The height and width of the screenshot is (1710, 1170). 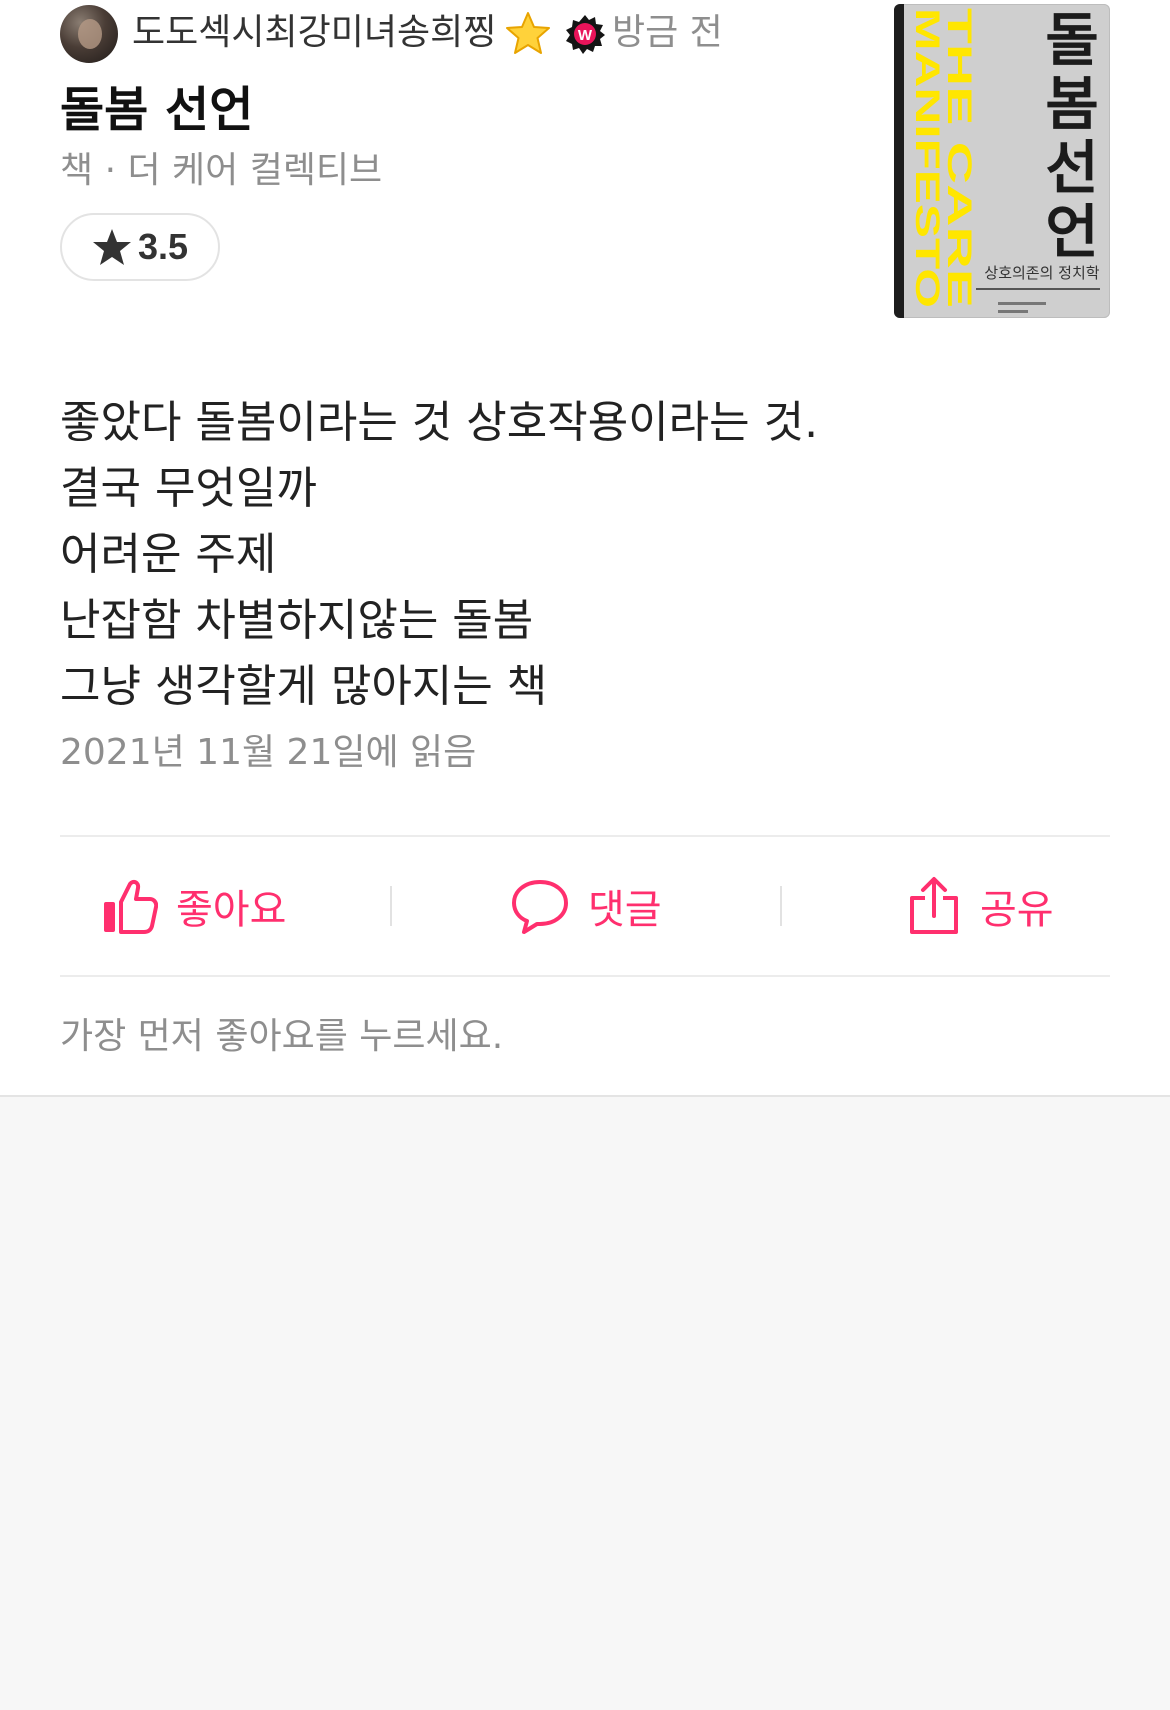 What do you see at coordinates (1042, 273) in the screenshot?
I see `cover-subtitle: 상호의존의 정치학` at bounding box center [1042, 273].